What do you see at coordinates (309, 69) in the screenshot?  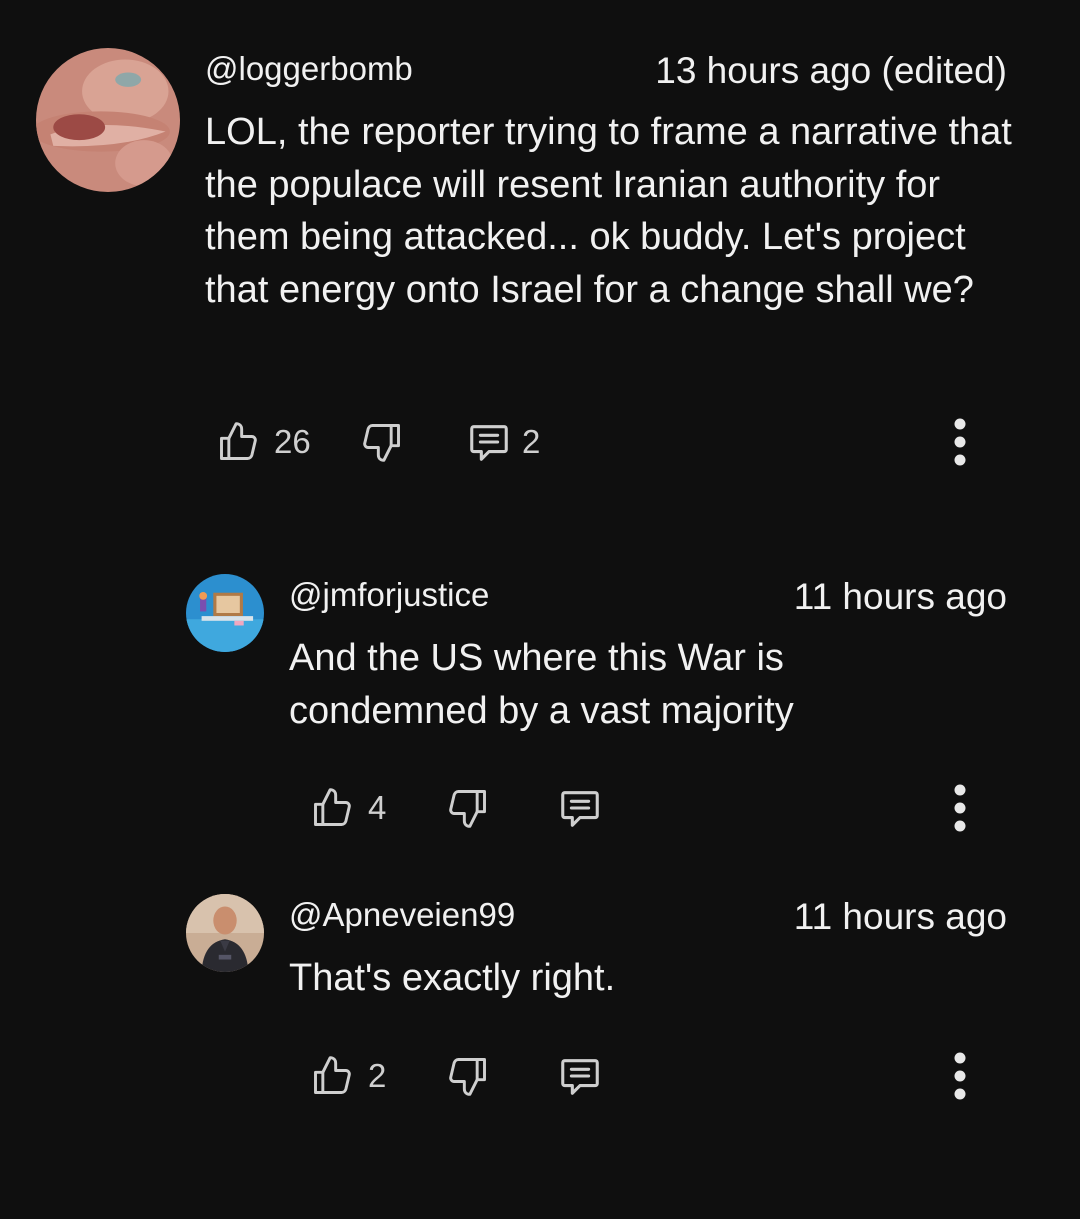 I see `comment-author: @loggerbomb` at bounding box center [309, 69].